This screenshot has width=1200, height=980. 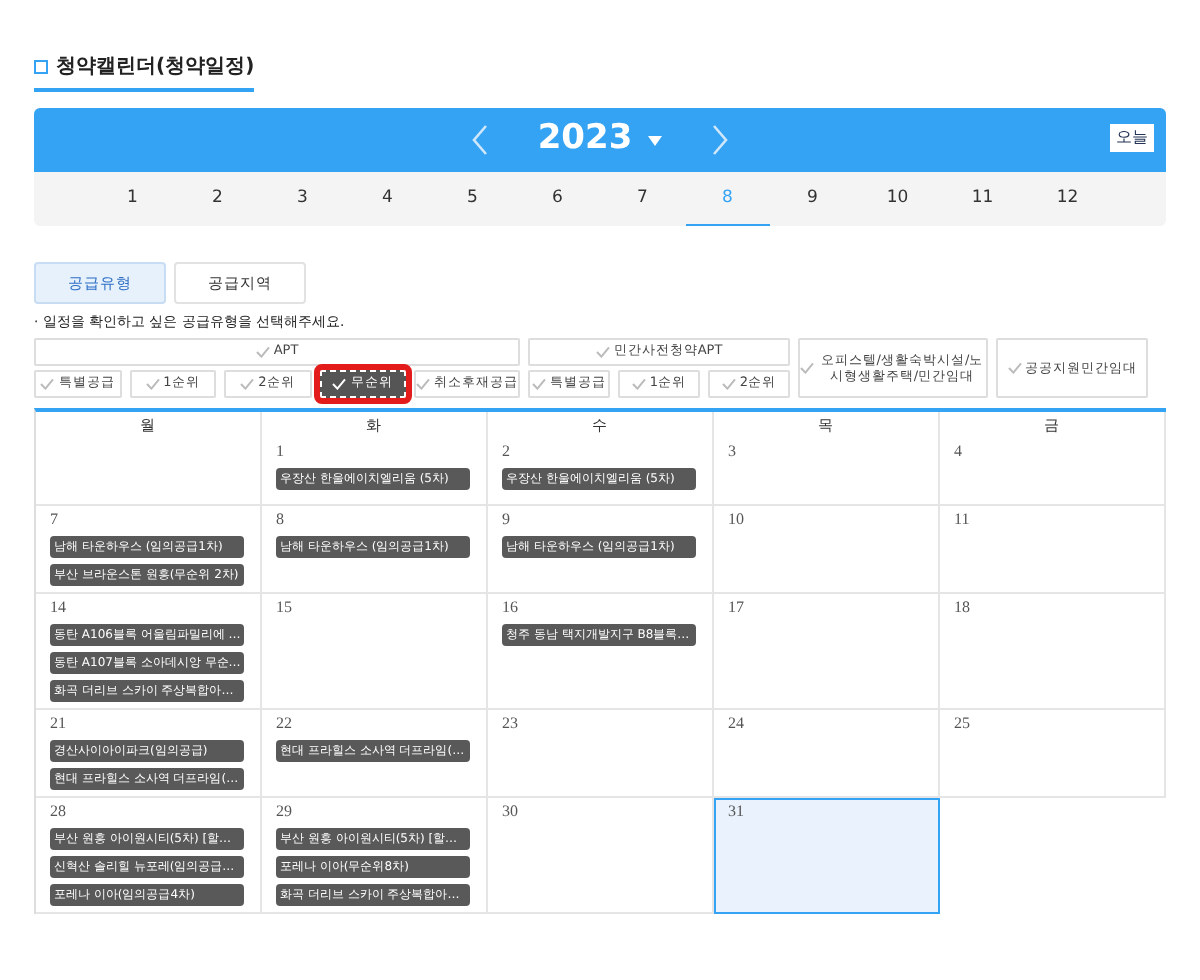 I want to click on day-number: 8, so click(x=280, y=520).